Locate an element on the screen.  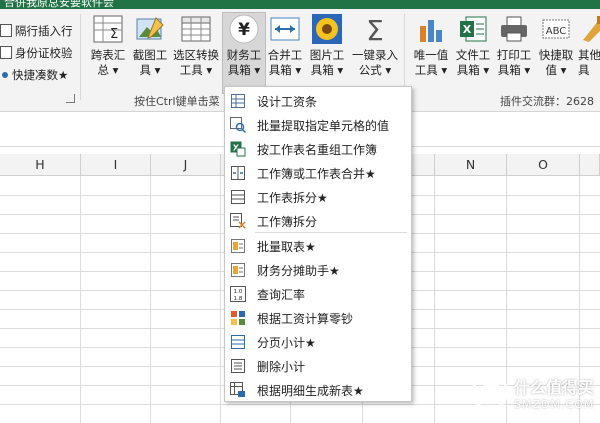
window-title: 合併我原总安要软件会 is located at coordinates (59, 4).